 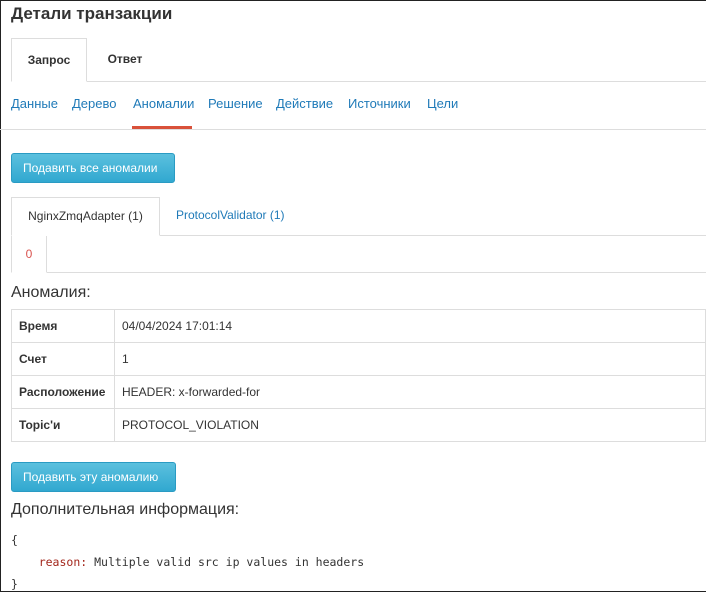 I want to click on anomaly-index-tabs: 0, so click(x=358, y=254).